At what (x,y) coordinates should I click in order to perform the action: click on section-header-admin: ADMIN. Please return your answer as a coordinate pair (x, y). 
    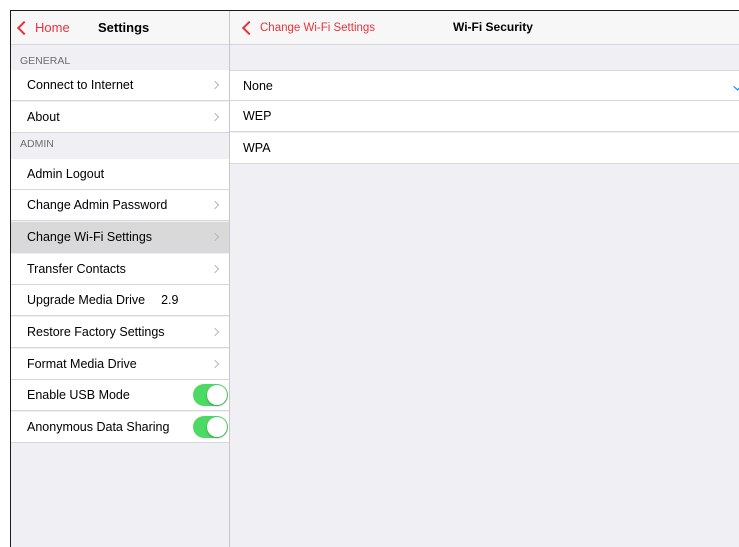
    Looking at the image, I should click on (120, 144).